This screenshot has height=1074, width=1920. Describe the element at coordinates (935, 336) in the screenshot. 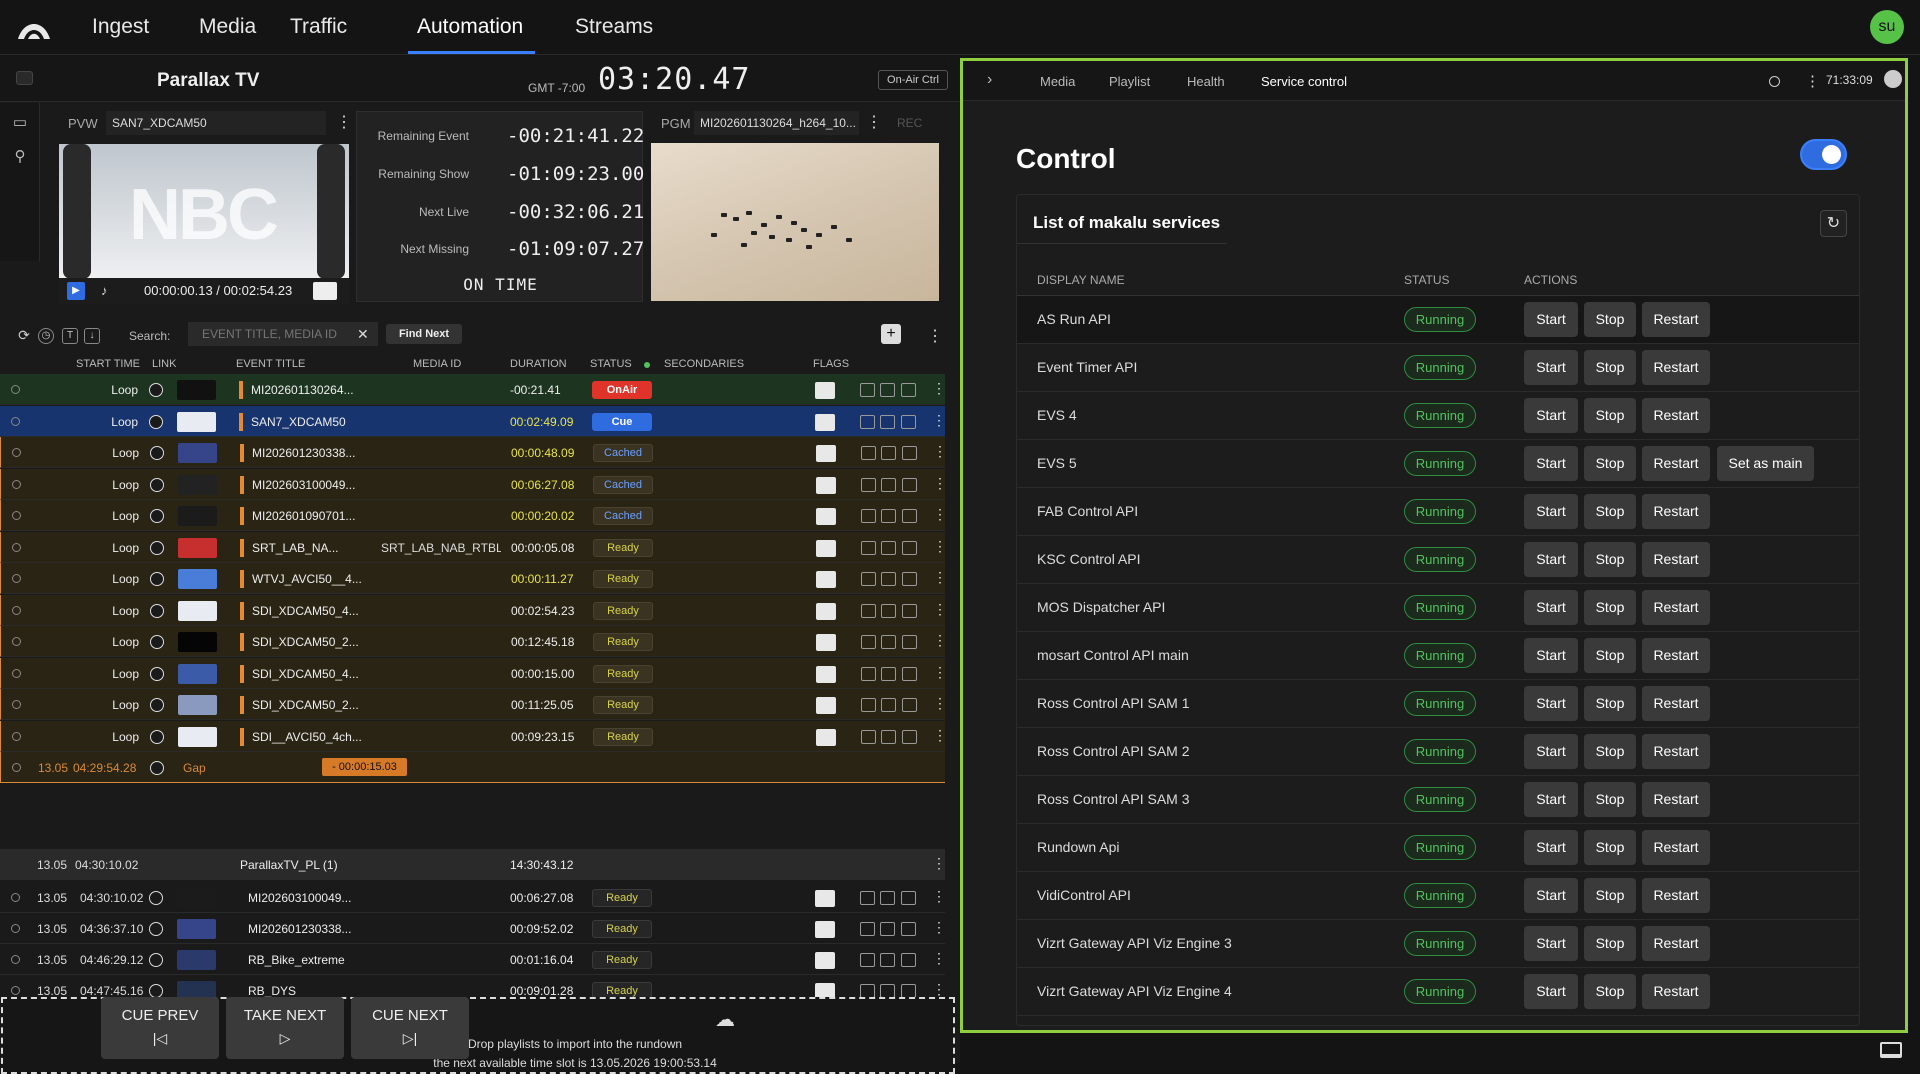

I see `toolbar-more-icon: ⋮` at that location.